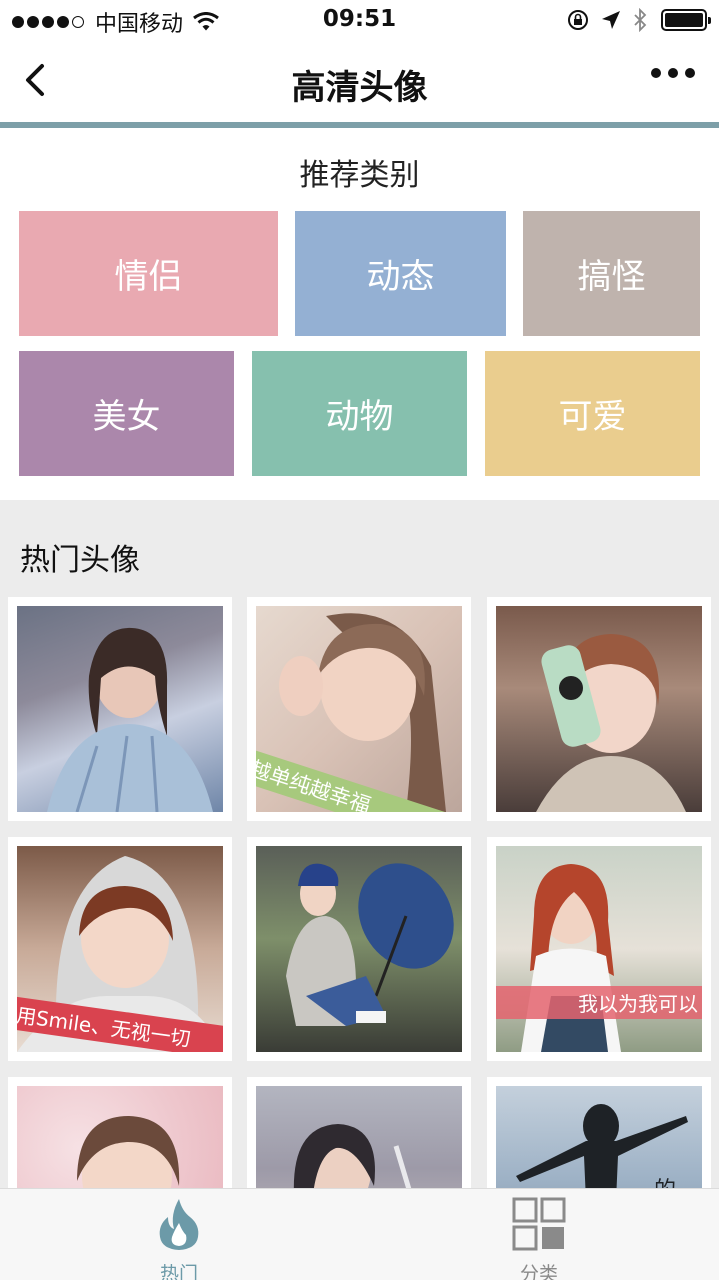 The height and width of the screenshot is (1280, 719). I want to click on category-tile-funny: 搞怪, so click(611, 273).